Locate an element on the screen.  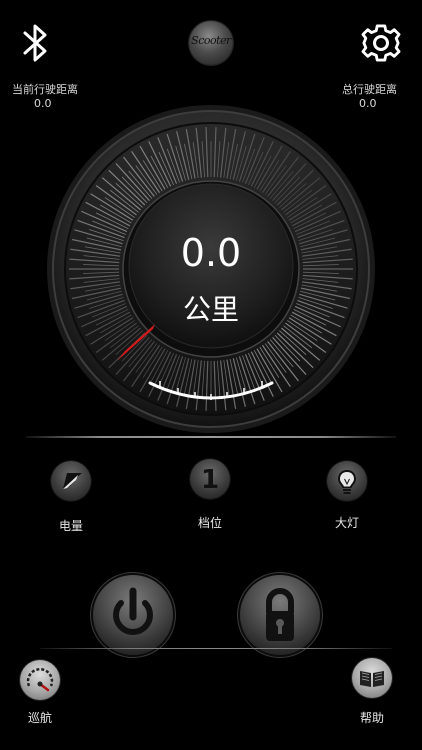
book-icon is located at coordinates (372, 679).